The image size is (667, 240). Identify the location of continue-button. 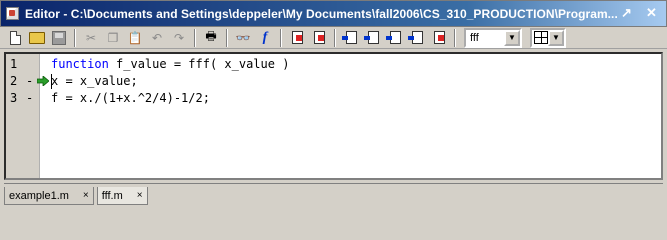
(417, 38).